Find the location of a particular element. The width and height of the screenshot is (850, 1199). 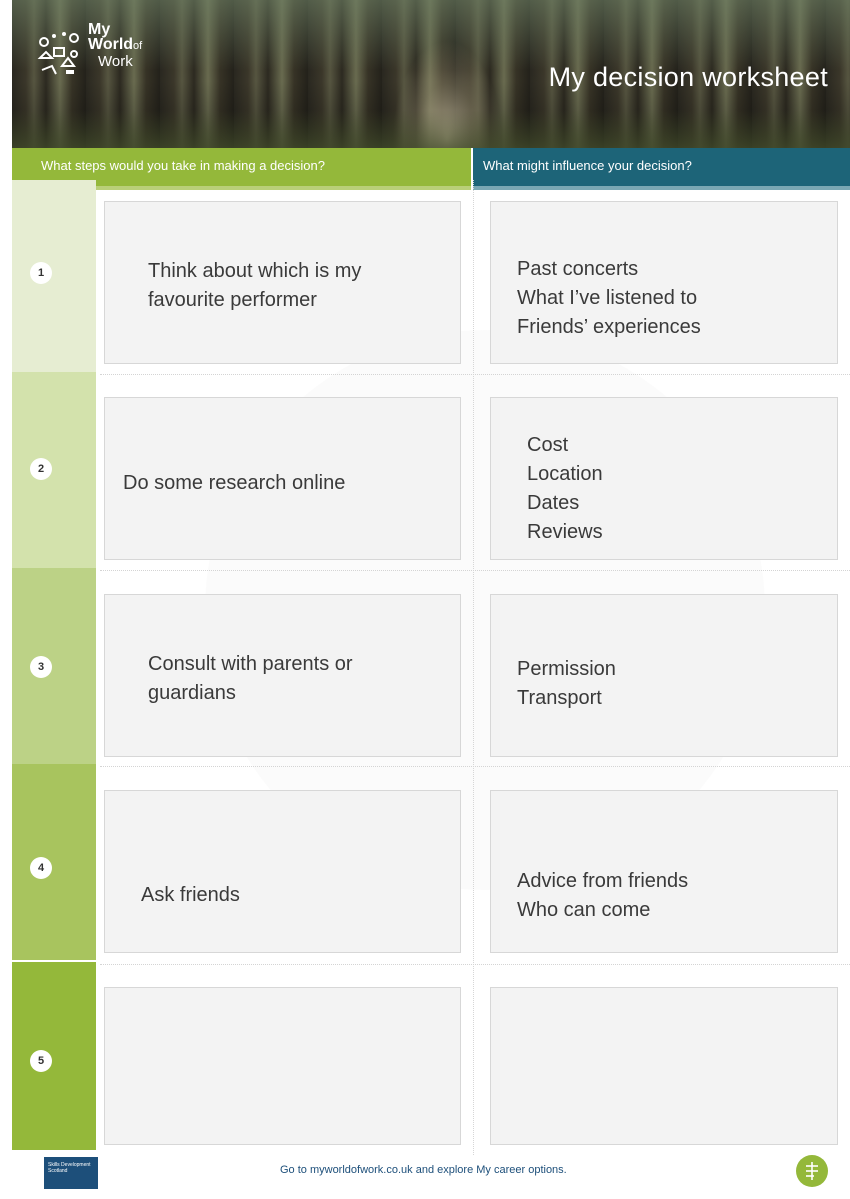

footer-logo-text: Skills Development Scotland is located at coordinates (69, 1168).